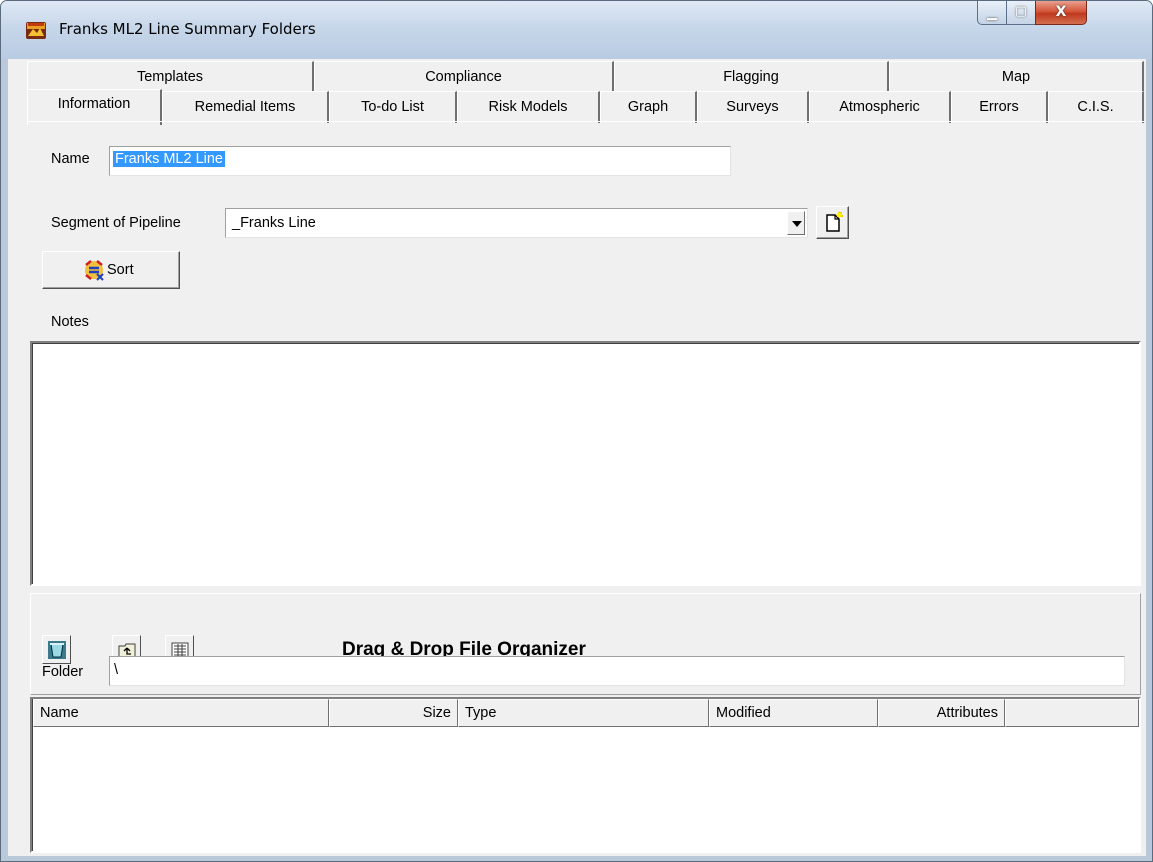 This screenshot has width=1153, height=862. I want to click on segment-label: Segment of Pipeline, so click(116, 223).